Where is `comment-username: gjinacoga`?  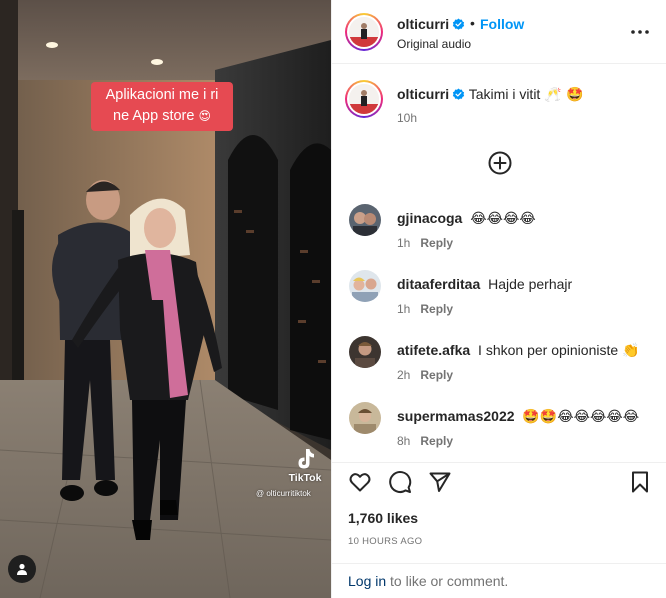
comment-username: gjinacoga is located at coordinates (429, 218).